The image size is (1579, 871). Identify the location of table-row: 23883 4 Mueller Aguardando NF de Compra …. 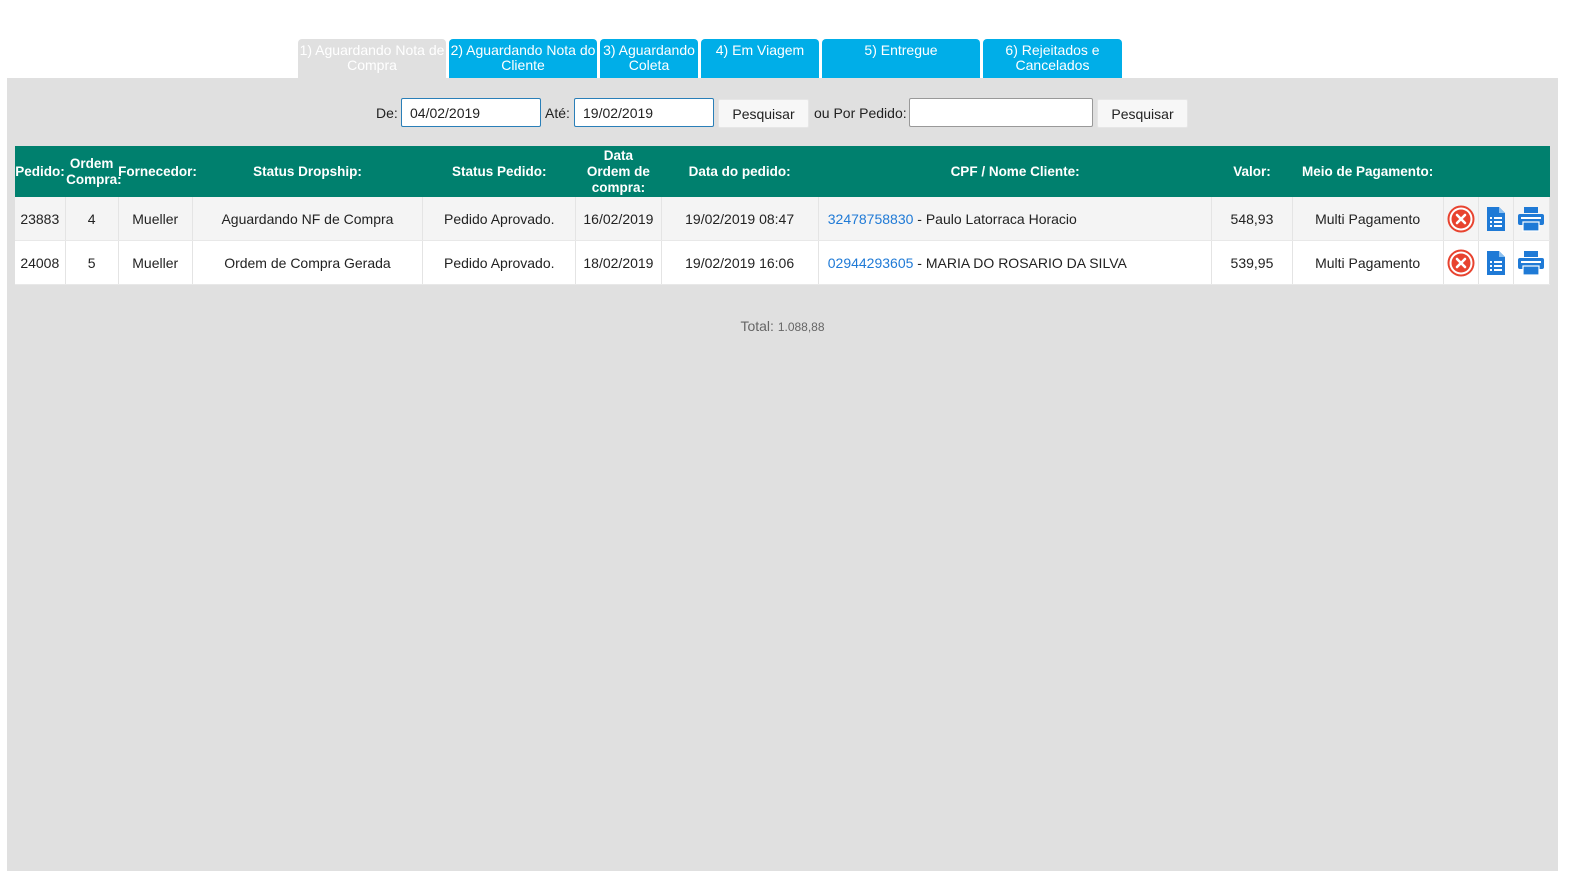
(783, 219).